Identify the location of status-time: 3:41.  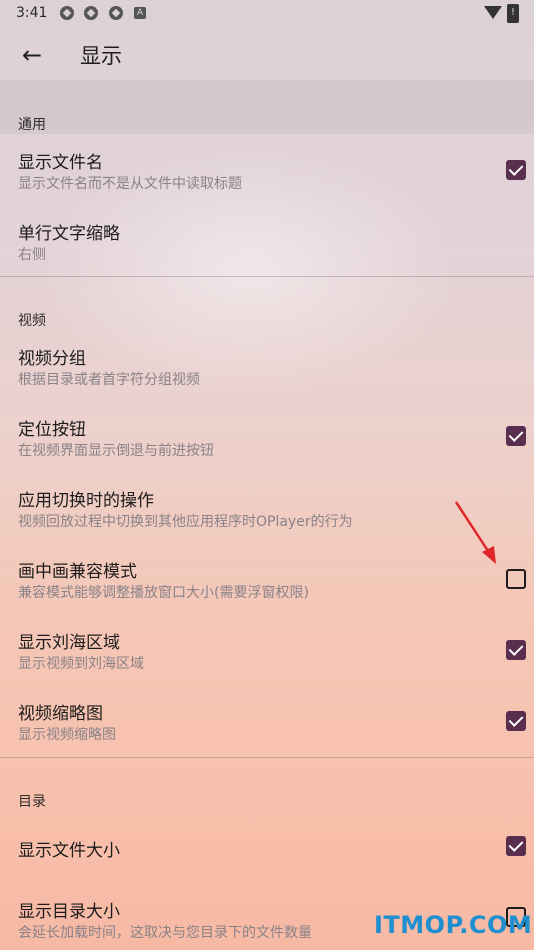
(32, 13).